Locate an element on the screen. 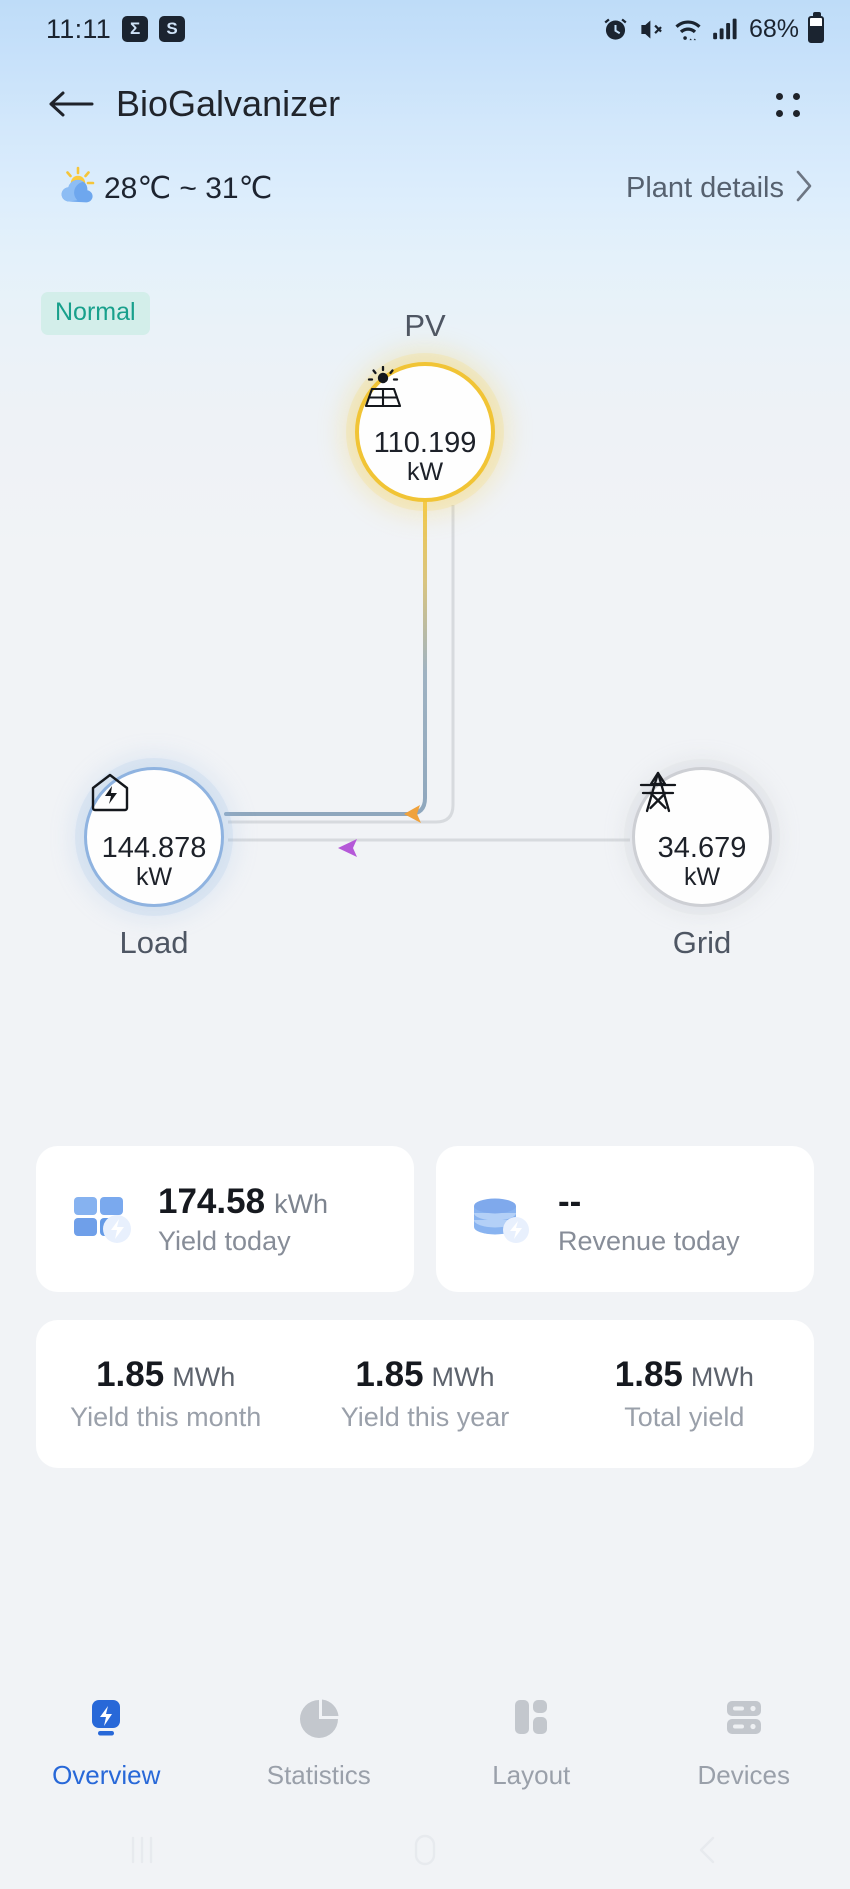 Image resolution: width=850 pixels, height=1889 pixels. temperature-range: 28℃ ~ 31℃ is located at coordinates (188, 188).